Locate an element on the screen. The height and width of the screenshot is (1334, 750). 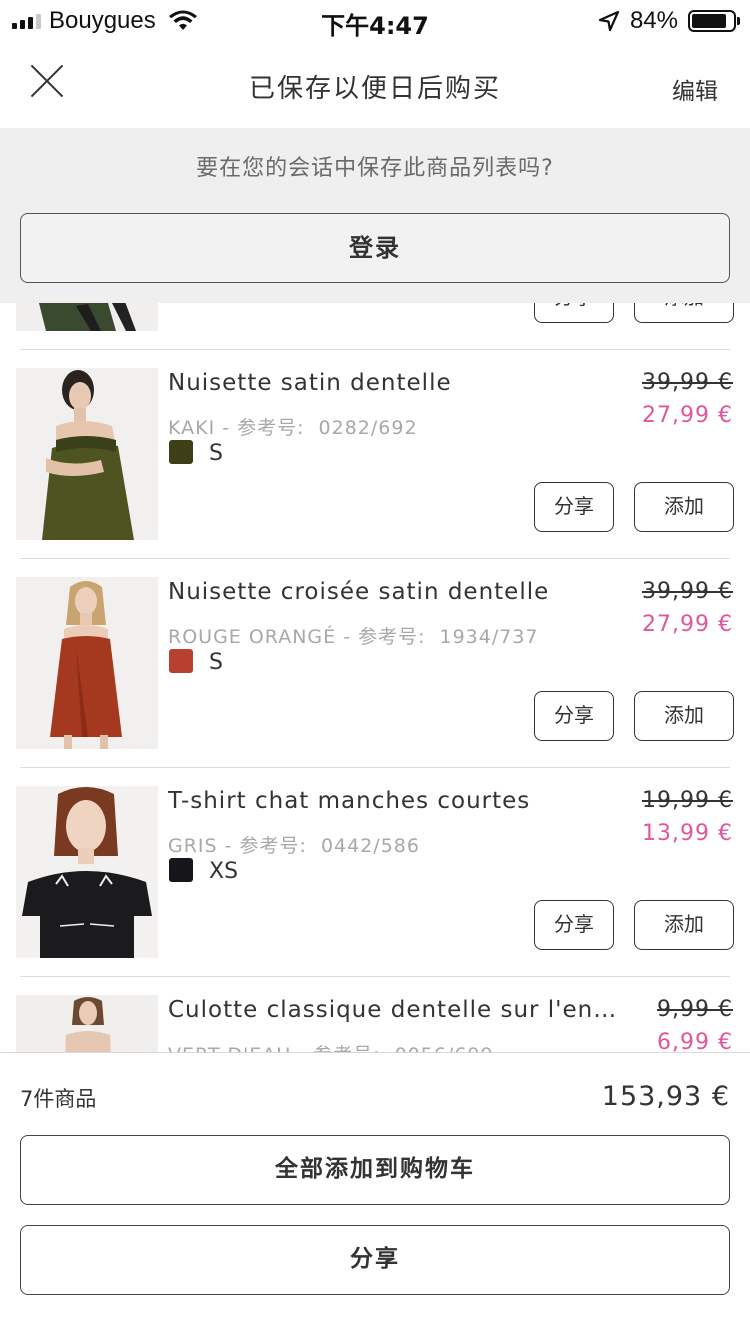
login-banner: 要在您的会话中保存此商品列表吗? 登录 is located at coordinates (375, 215).